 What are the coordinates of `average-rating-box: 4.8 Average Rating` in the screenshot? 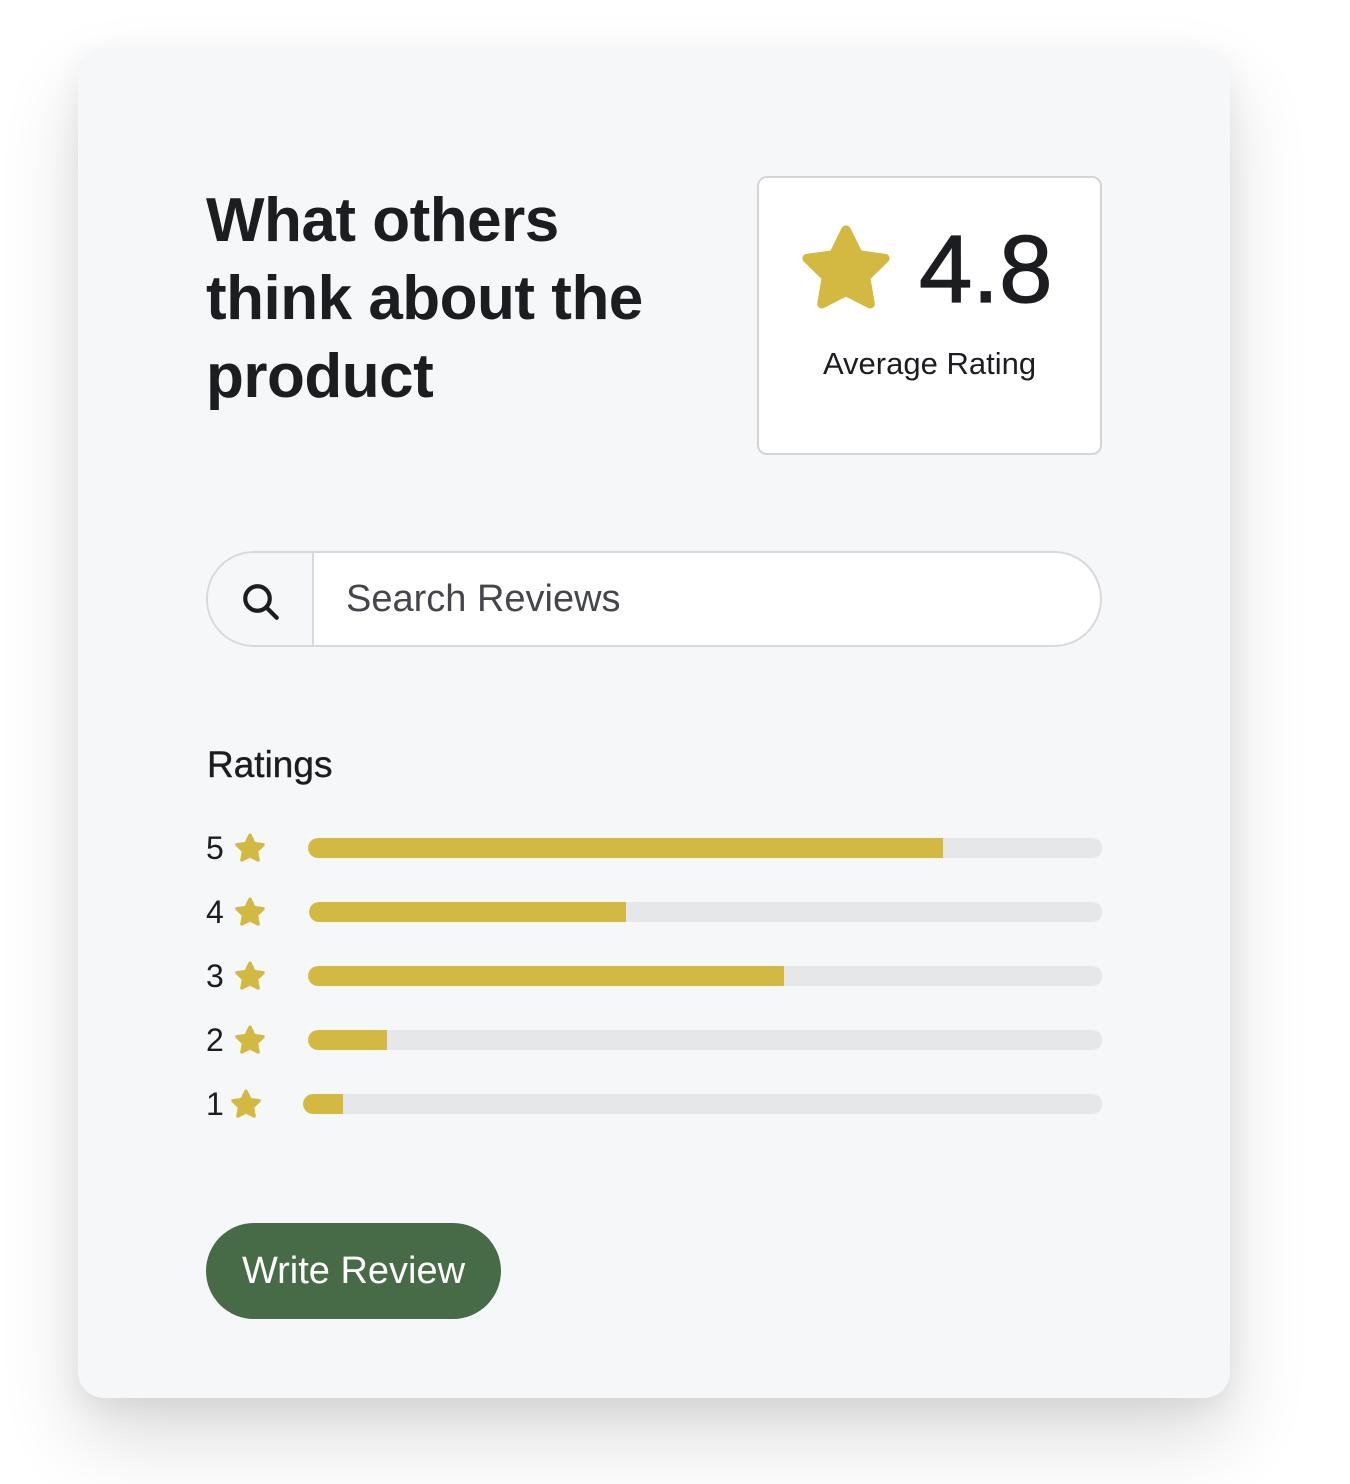 It's located at (929, 315).